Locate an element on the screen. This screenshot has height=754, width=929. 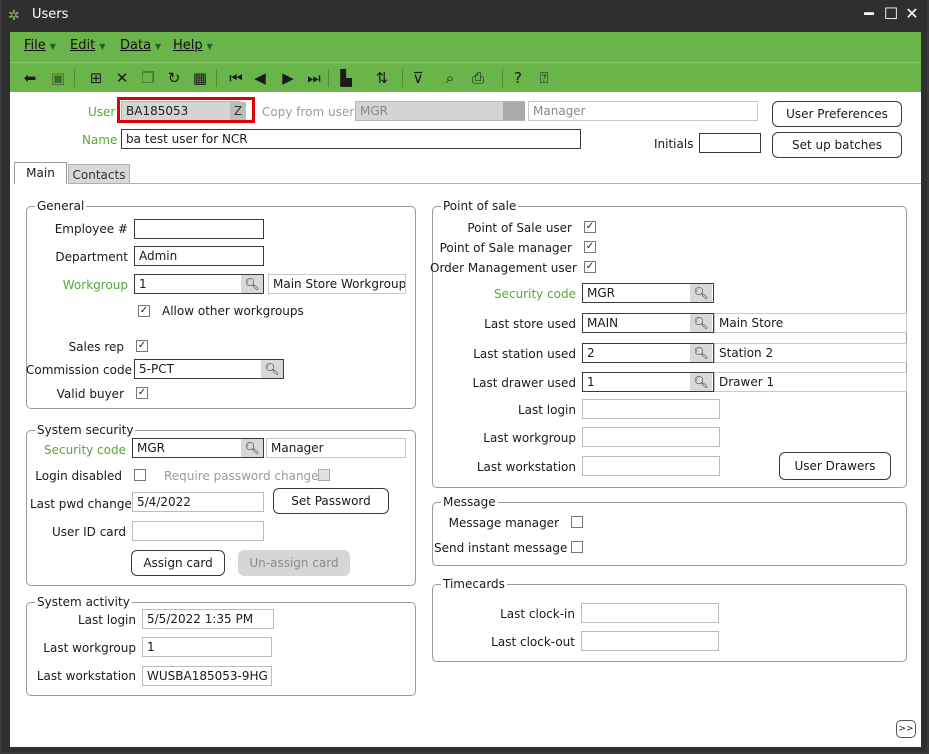
employee-field is located at coordinates (199, 229).